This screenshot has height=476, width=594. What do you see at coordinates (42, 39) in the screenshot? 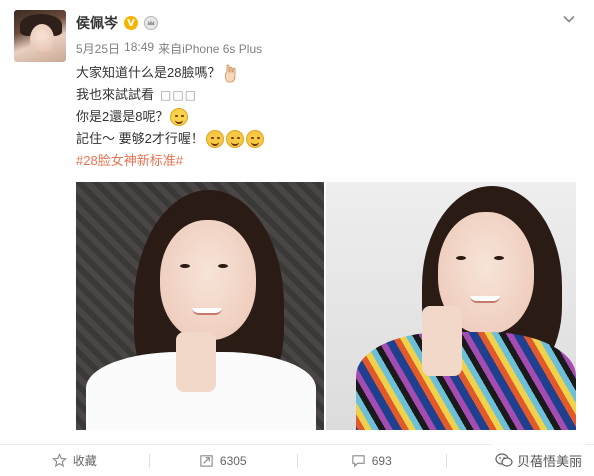
I see `avatar-face` at bounding box center [42, 39].